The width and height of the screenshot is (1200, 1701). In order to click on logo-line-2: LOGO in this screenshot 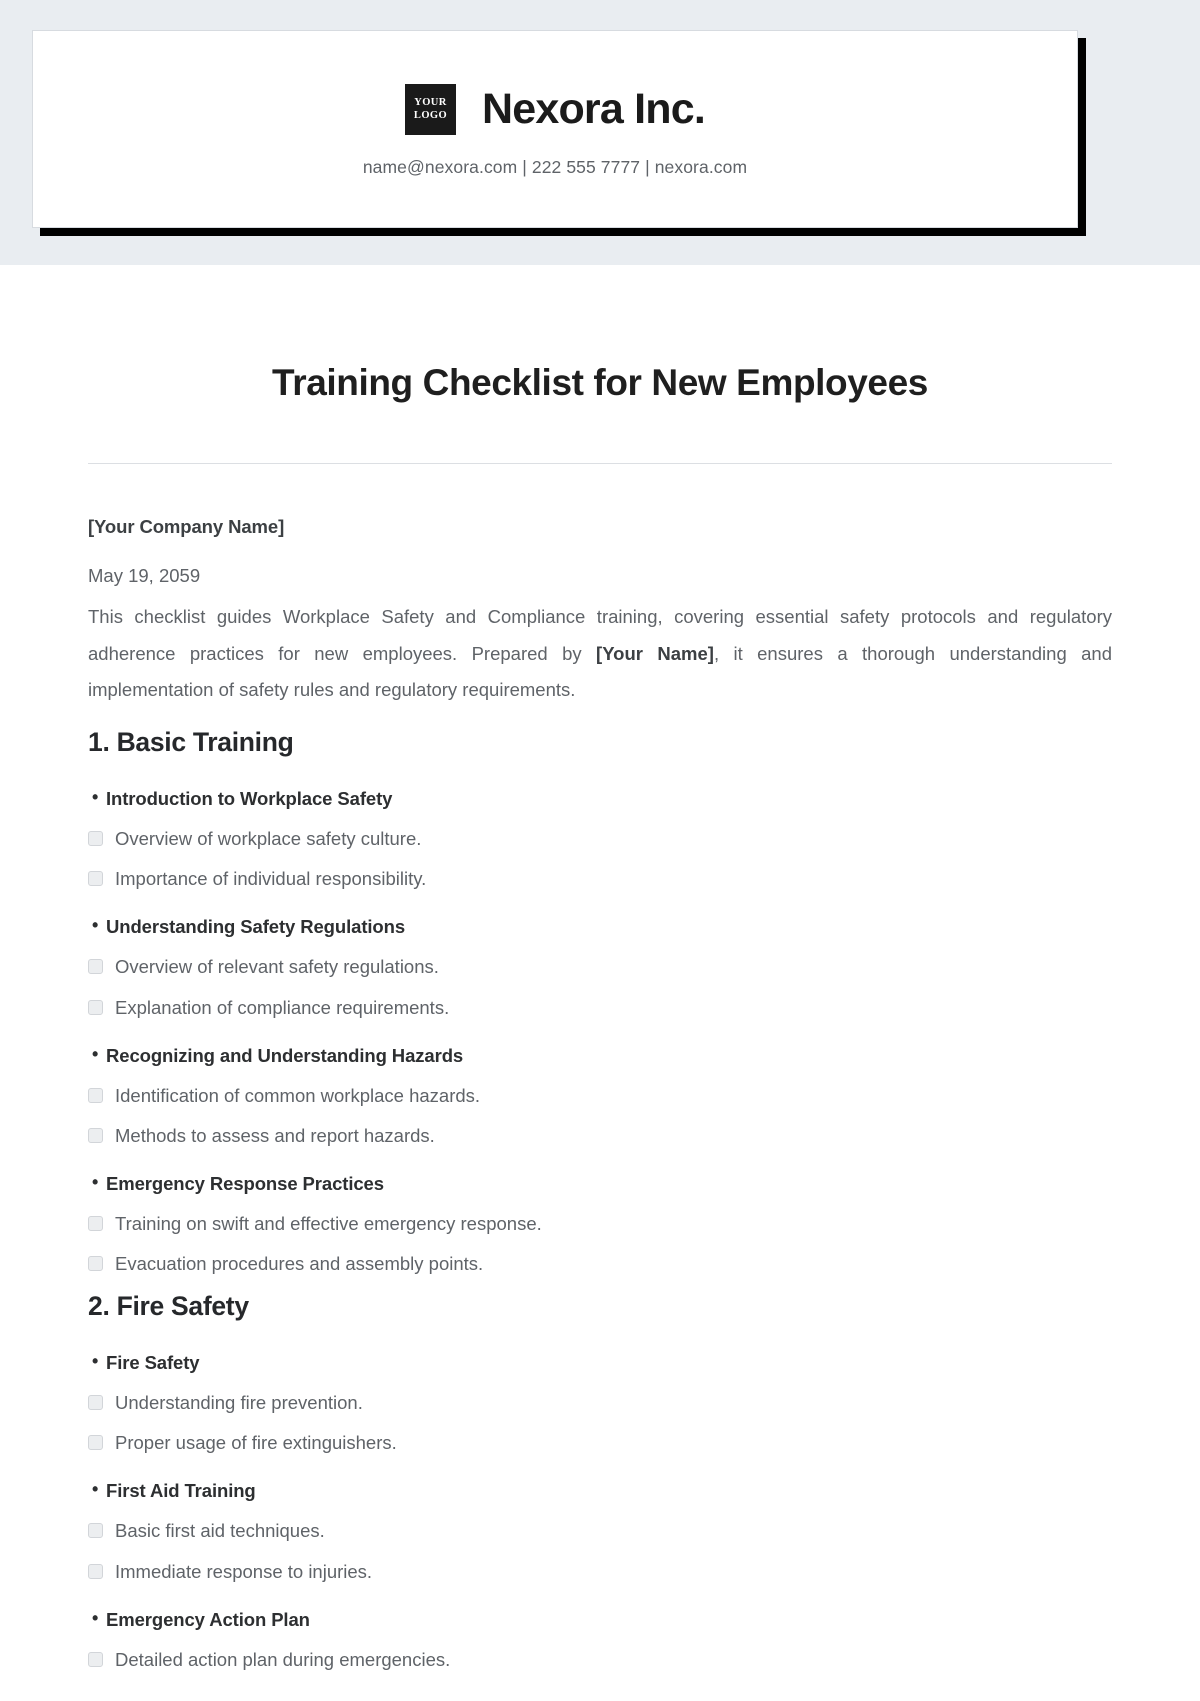, I will do `click(430, 115)`.